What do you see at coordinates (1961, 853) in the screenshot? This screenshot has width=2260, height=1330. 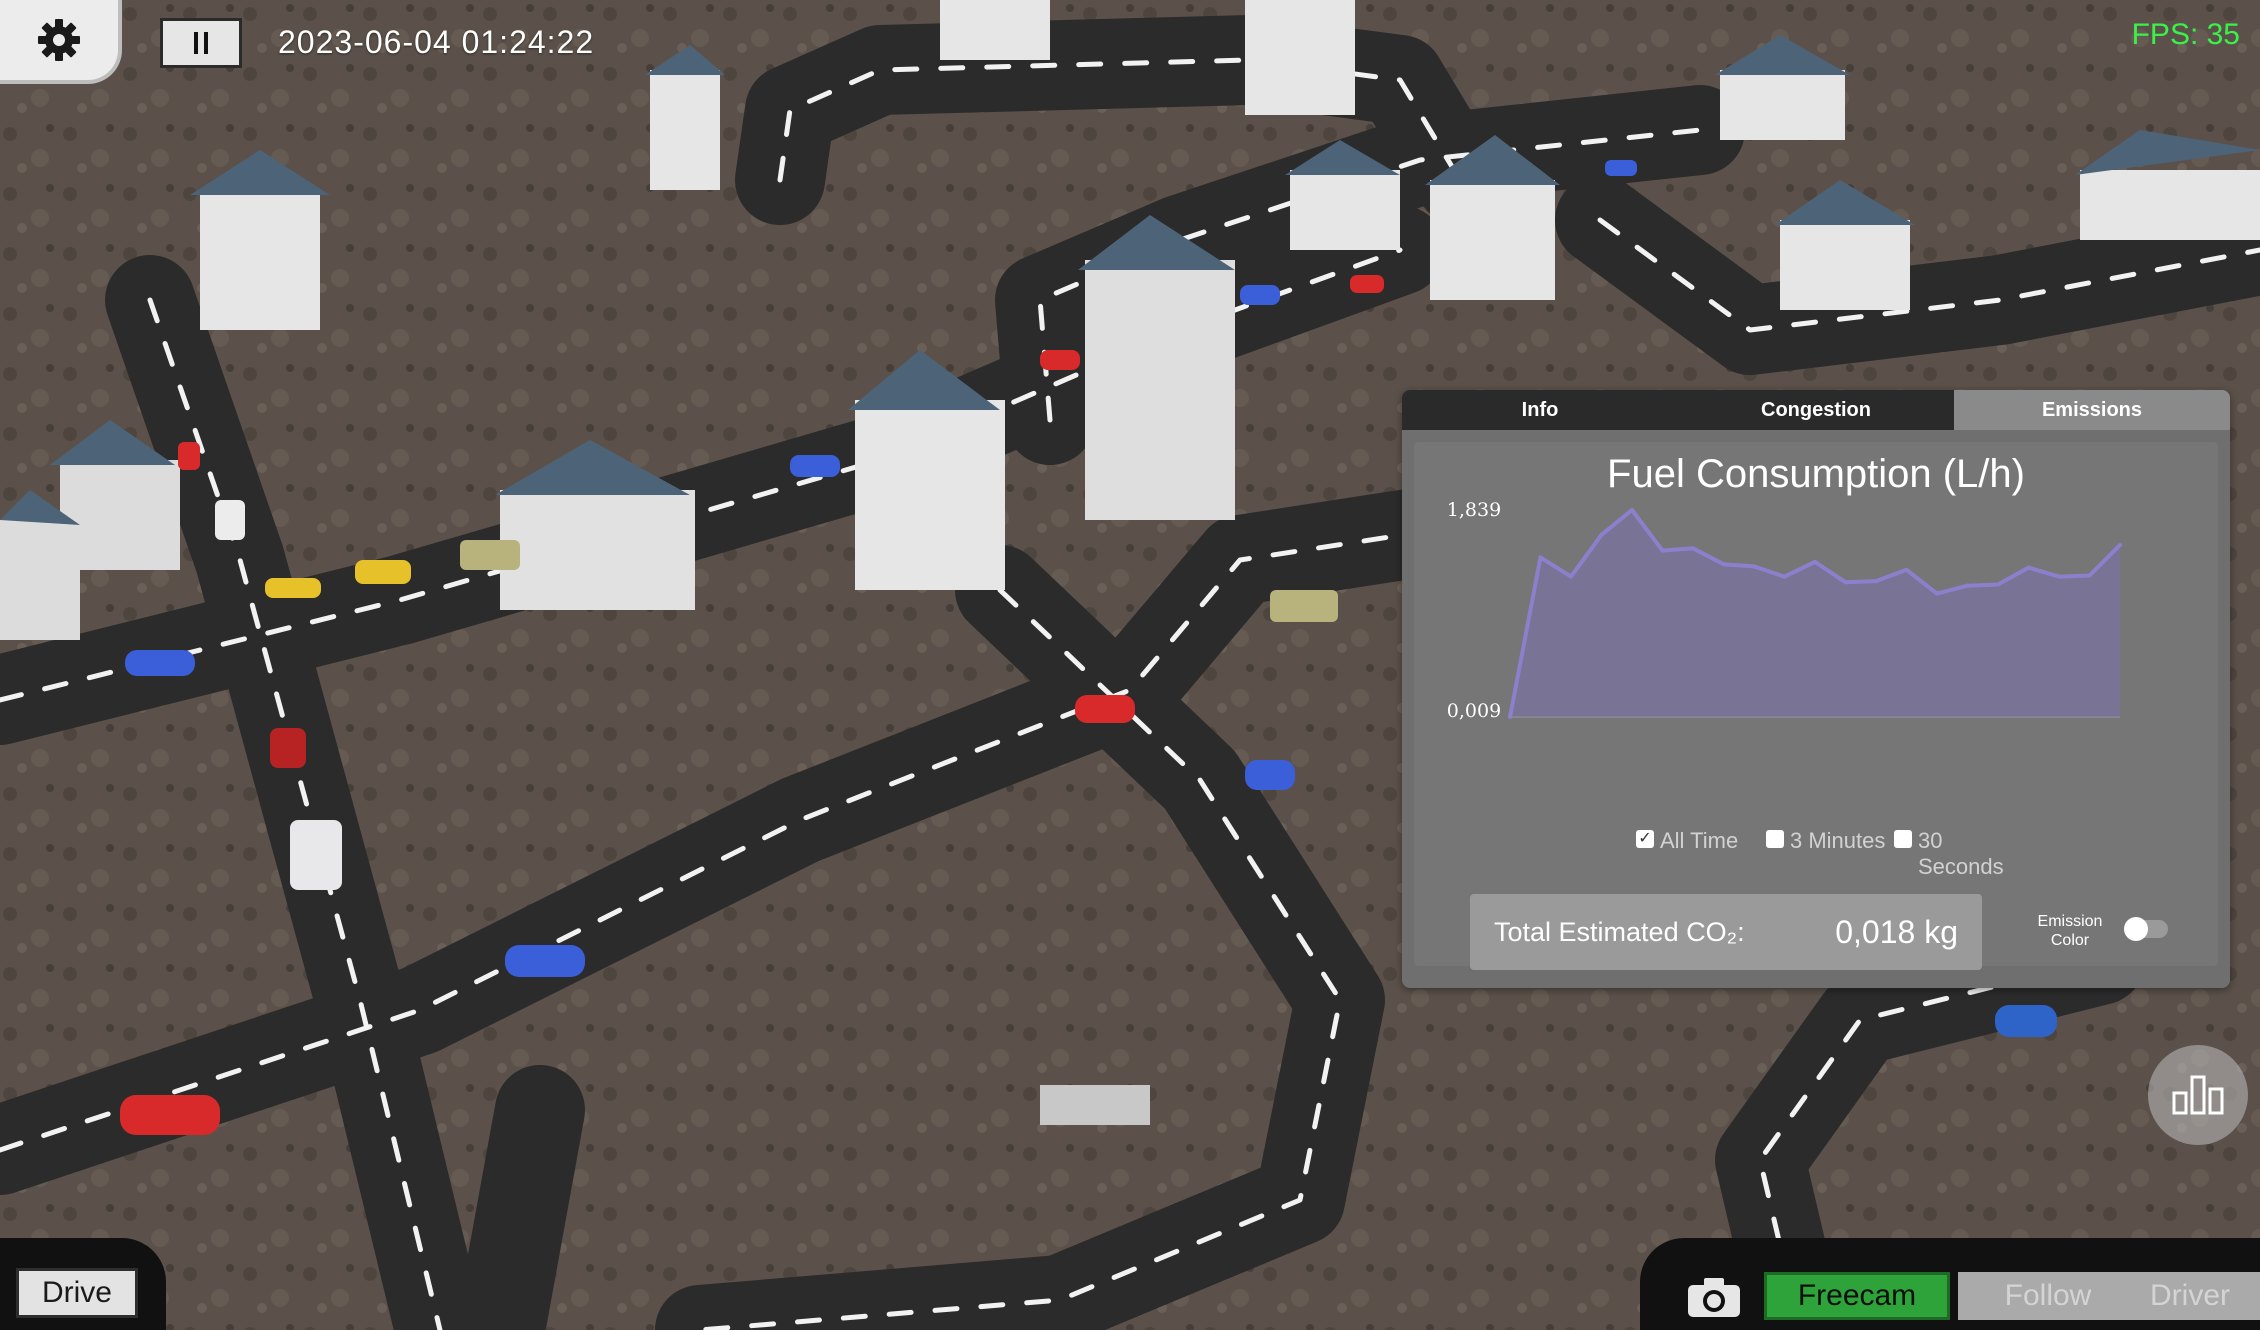 I see `range-label: 30 Seconds` at bounding box center [1961, 853].